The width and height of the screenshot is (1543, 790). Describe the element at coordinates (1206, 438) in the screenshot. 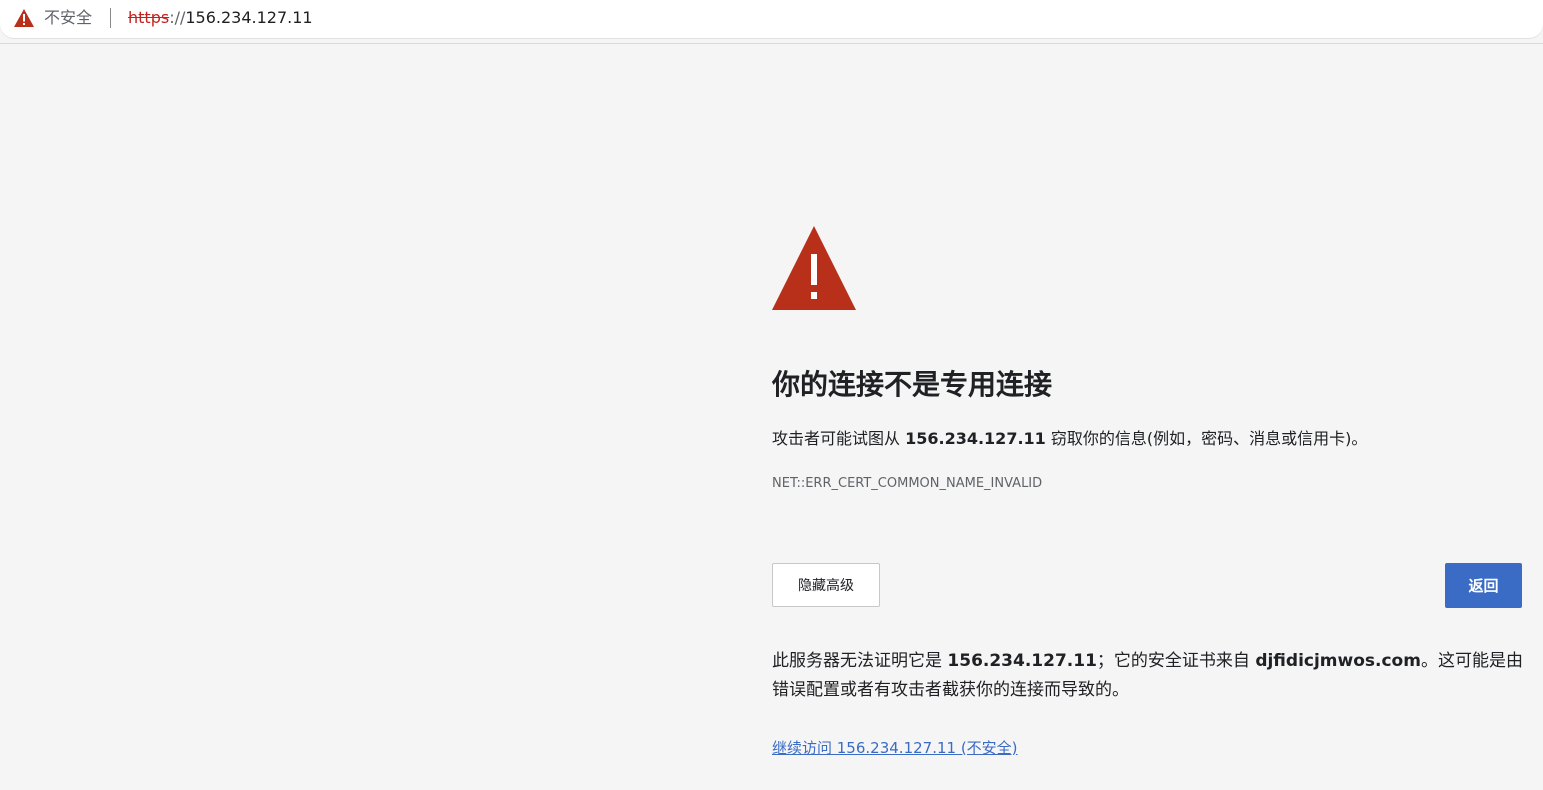

I see `description-suffix: 窃取你的信息(例如，密码、消息或信用卡)。` at that location.